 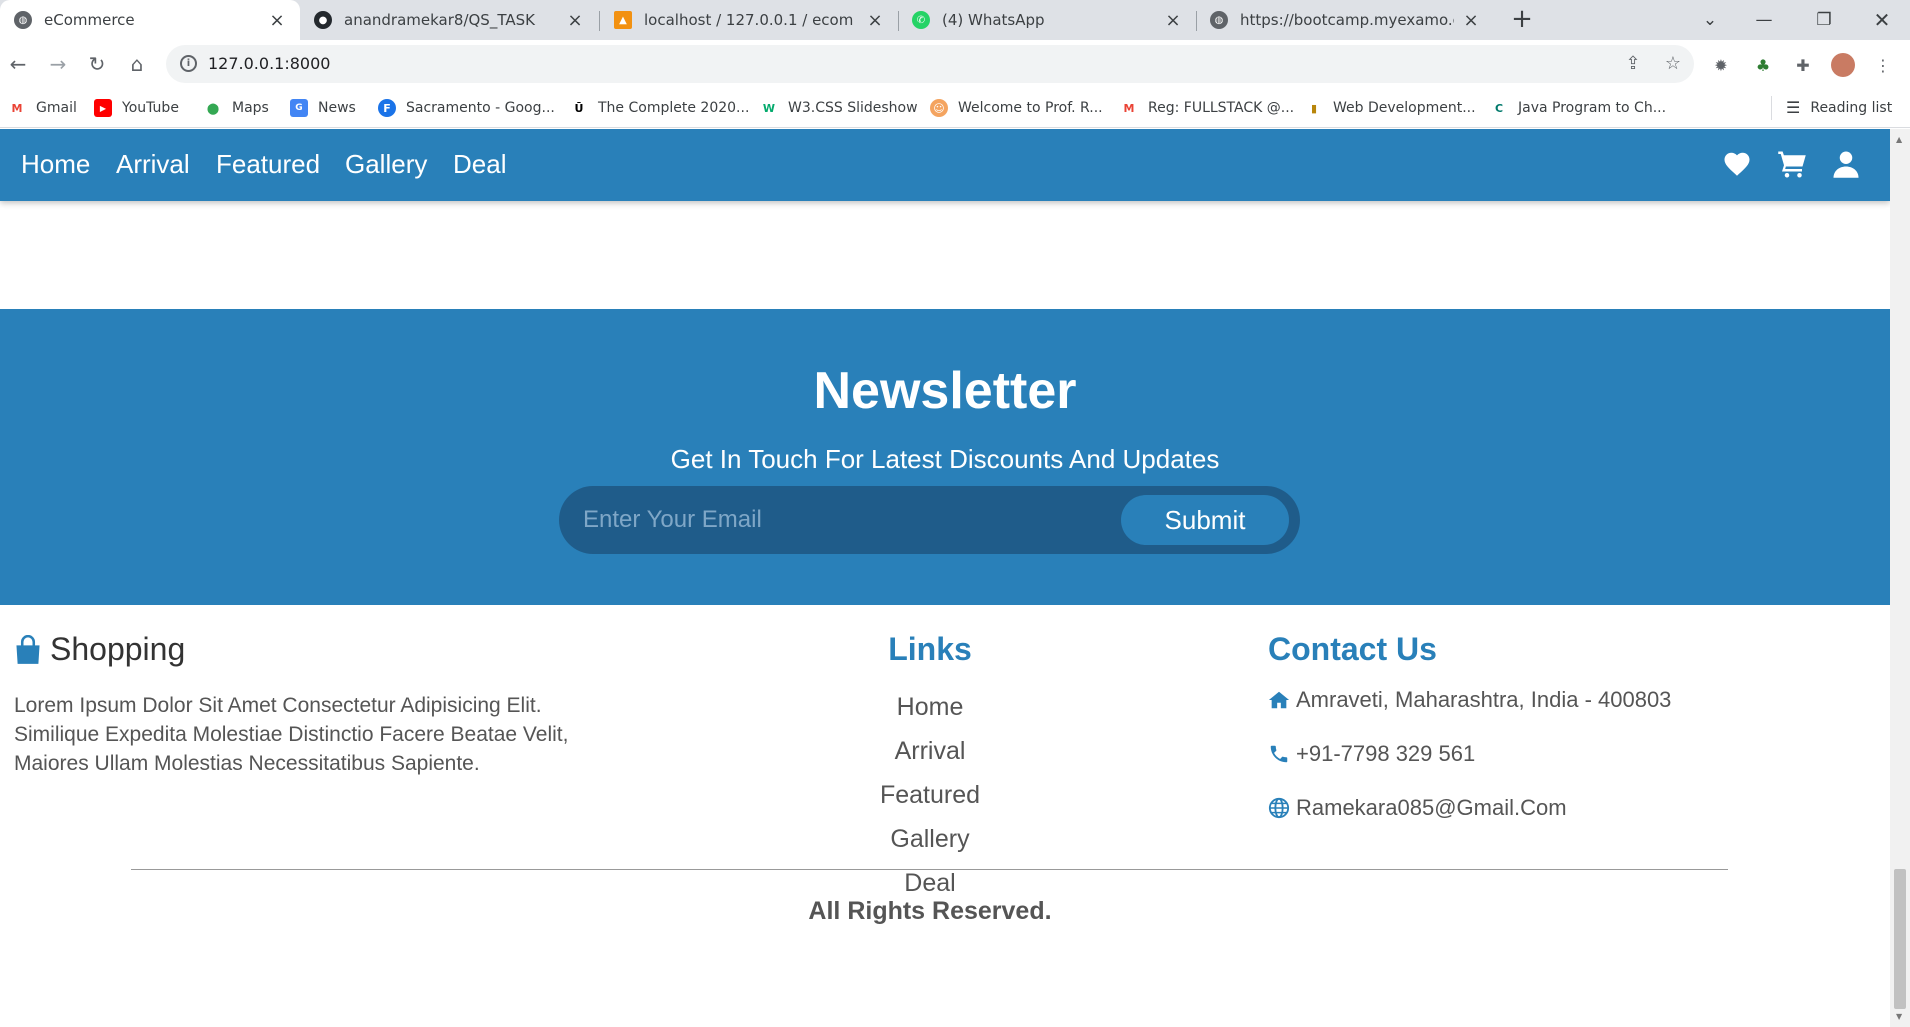 I want to click on browser-menu-icon: ⋮, so click(x=1883, y=65).